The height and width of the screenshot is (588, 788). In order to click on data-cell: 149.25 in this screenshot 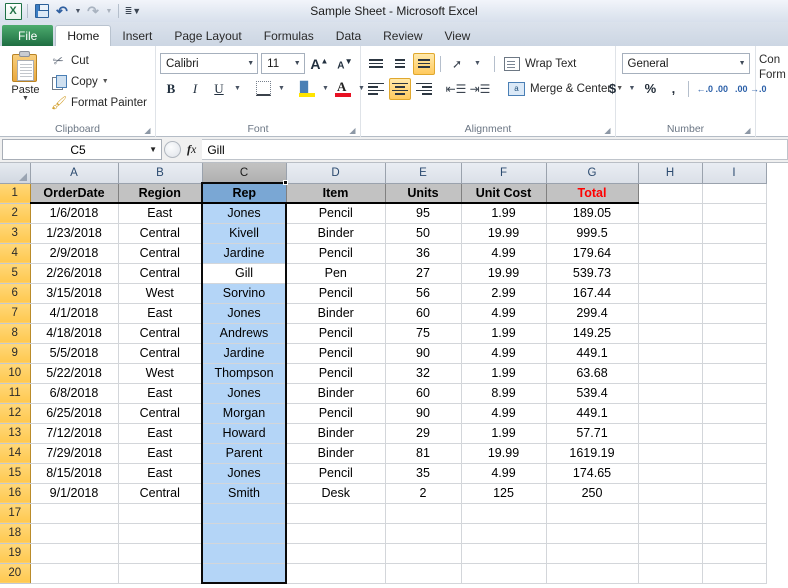, I will do `click(592, 333)`.